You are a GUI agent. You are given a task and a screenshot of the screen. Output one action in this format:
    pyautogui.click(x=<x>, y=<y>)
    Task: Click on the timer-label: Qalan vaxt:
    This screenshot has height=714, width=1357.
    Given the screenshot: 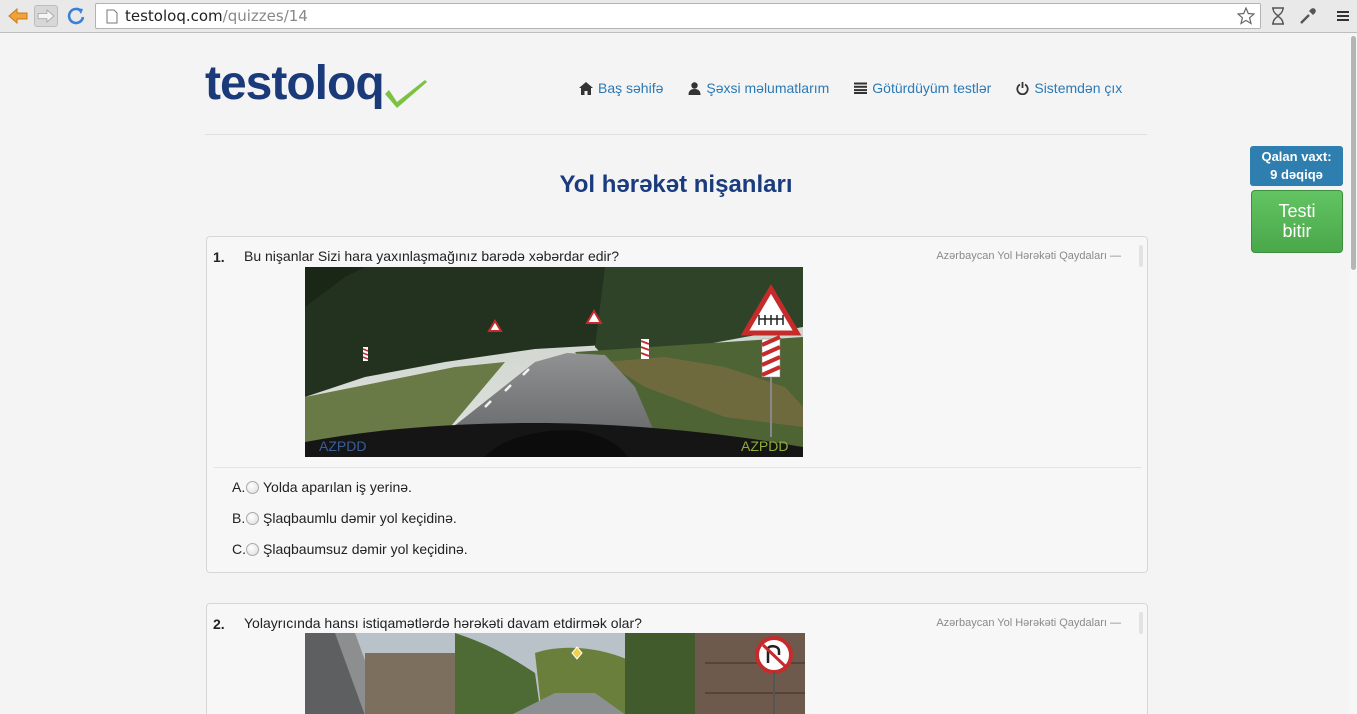 What is the action you would take?
    pyautogui.click(x=1296, y=156)
    